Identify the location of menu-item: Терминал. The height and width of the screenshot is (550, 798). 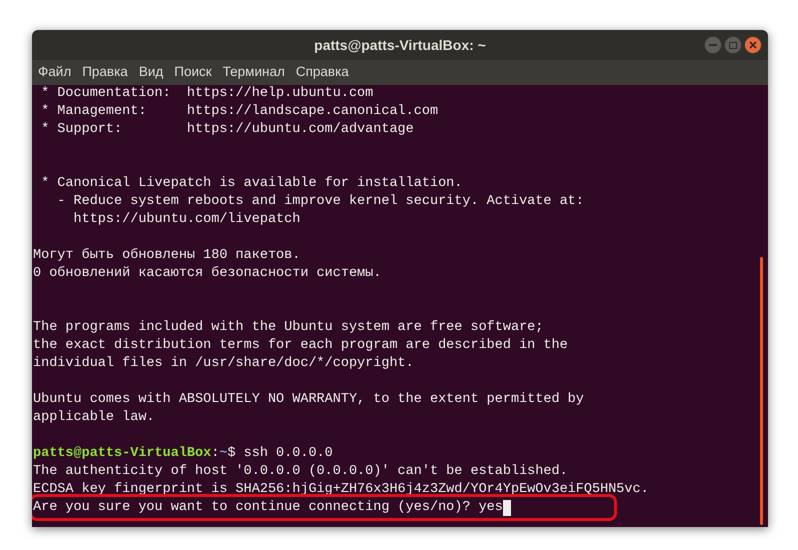
(253, 72).